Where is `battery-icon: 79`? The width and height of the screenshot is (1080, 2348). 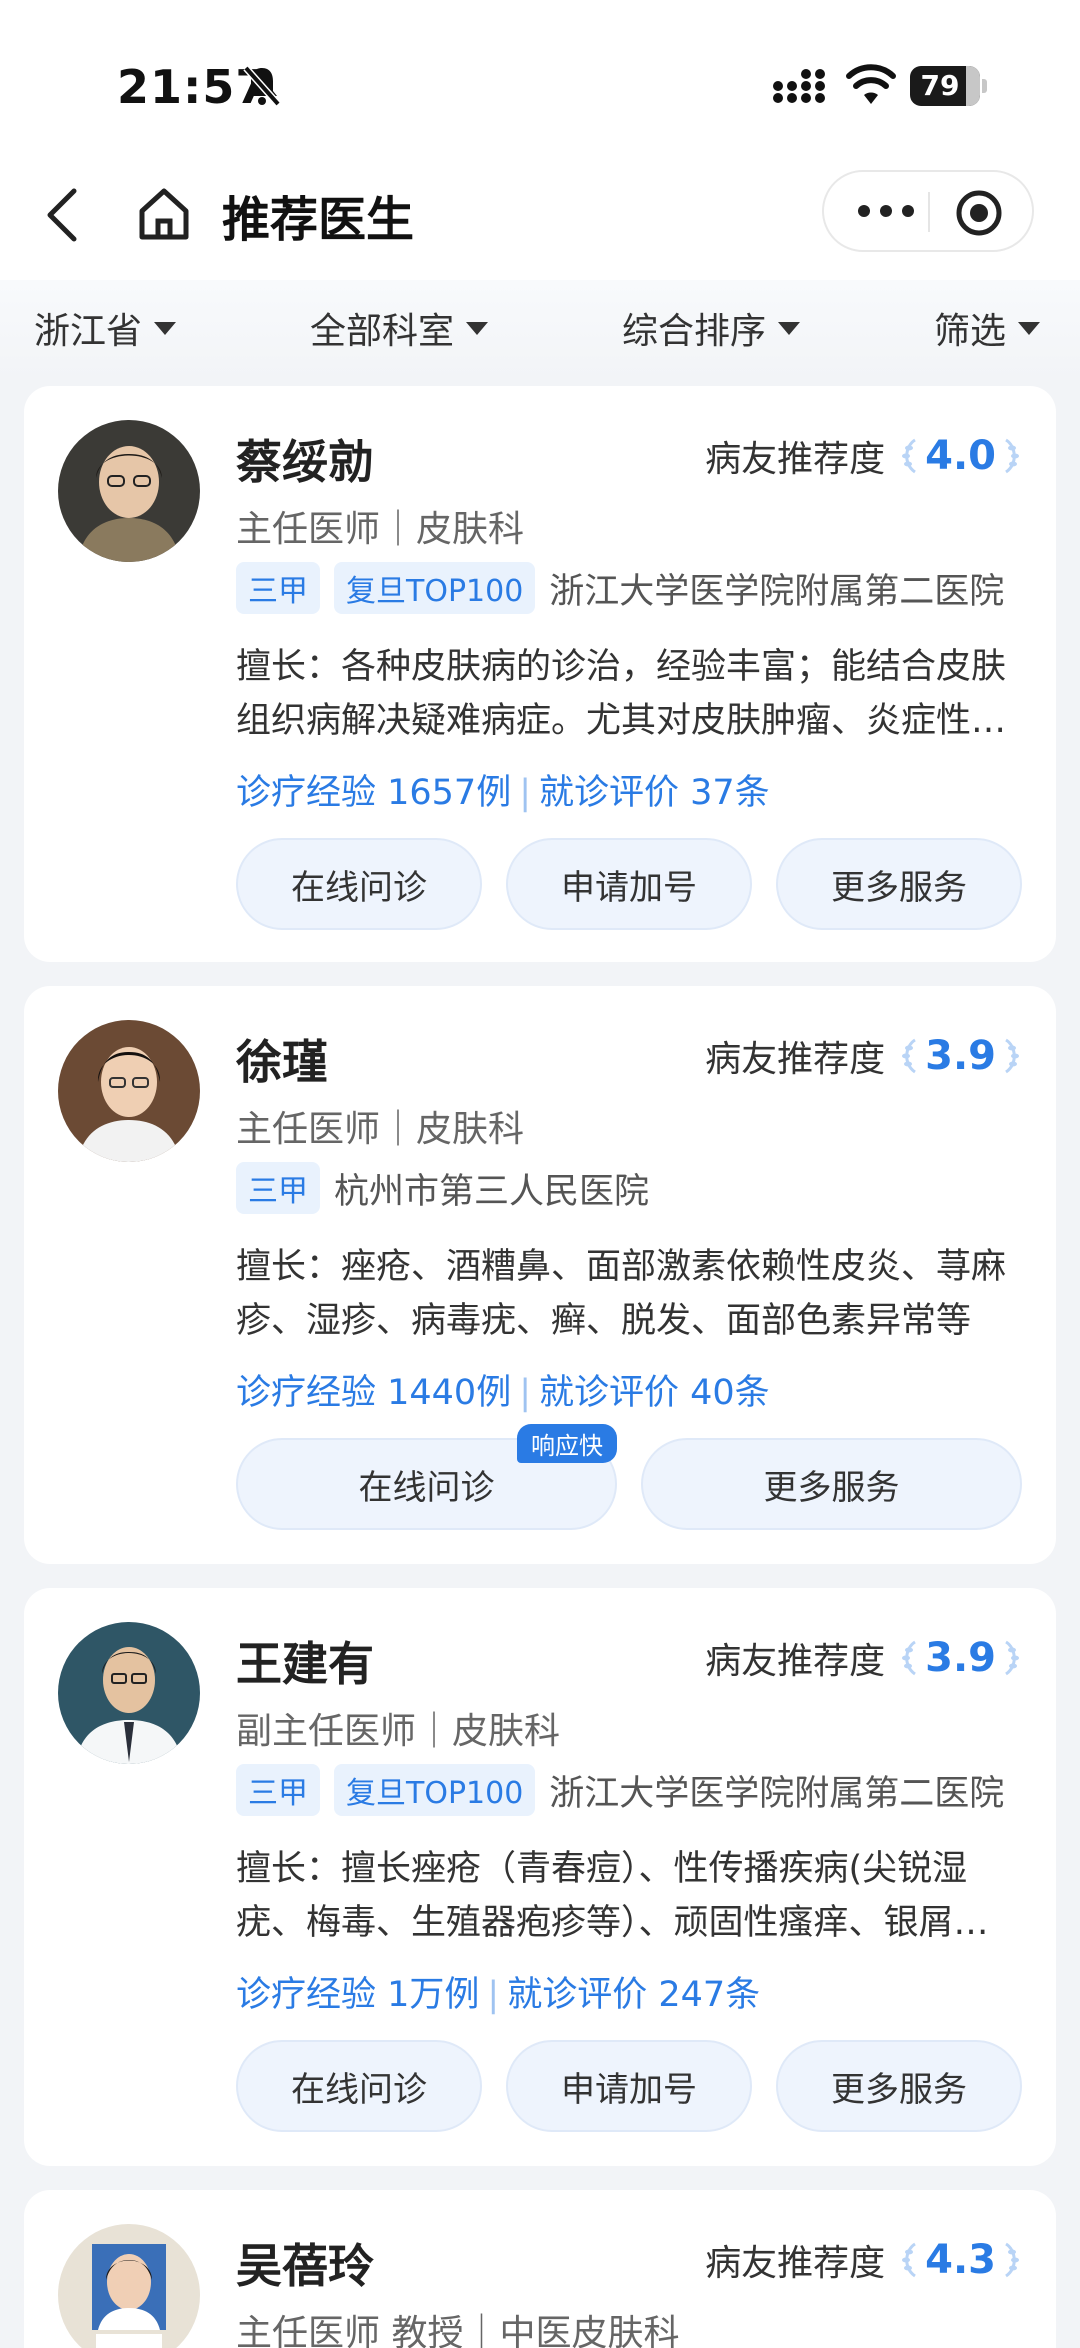 battery-icon: 79 is located at coordinates (948, 86).